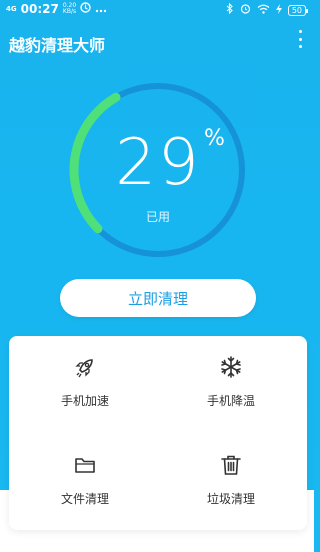 This screenshot has width=320, height=552. What do you see at coordinates (230, 499) in the screenshot?
I see `tool-label: 垃圾清理` at bounding box center [230, 499].